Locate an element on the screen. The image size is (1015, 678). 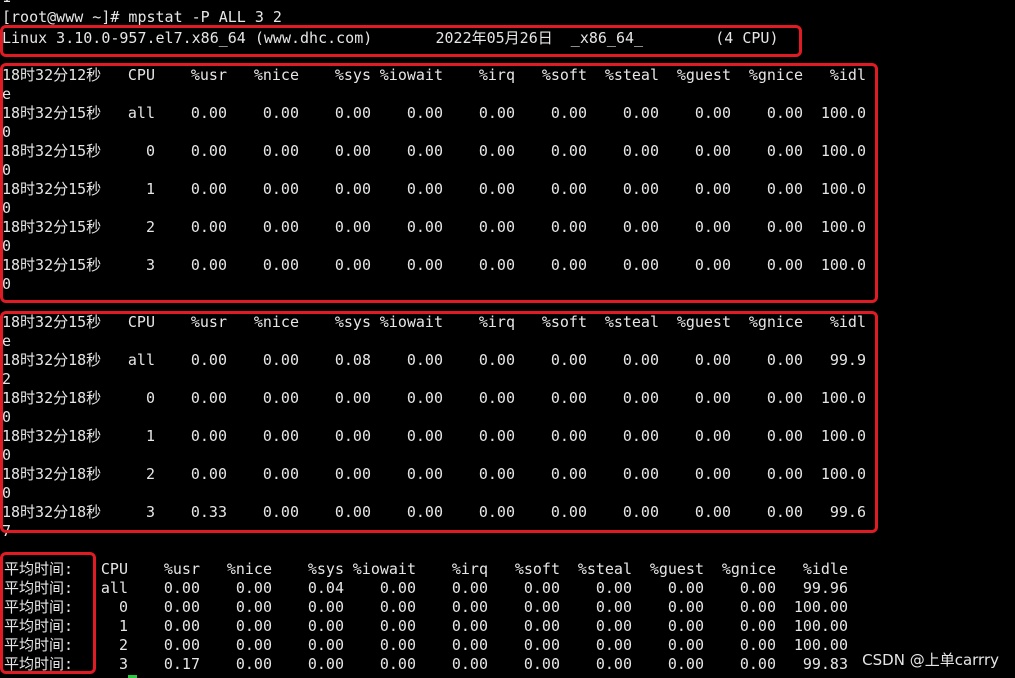
average-label-highlight-box is located at coordinates (48, 613).